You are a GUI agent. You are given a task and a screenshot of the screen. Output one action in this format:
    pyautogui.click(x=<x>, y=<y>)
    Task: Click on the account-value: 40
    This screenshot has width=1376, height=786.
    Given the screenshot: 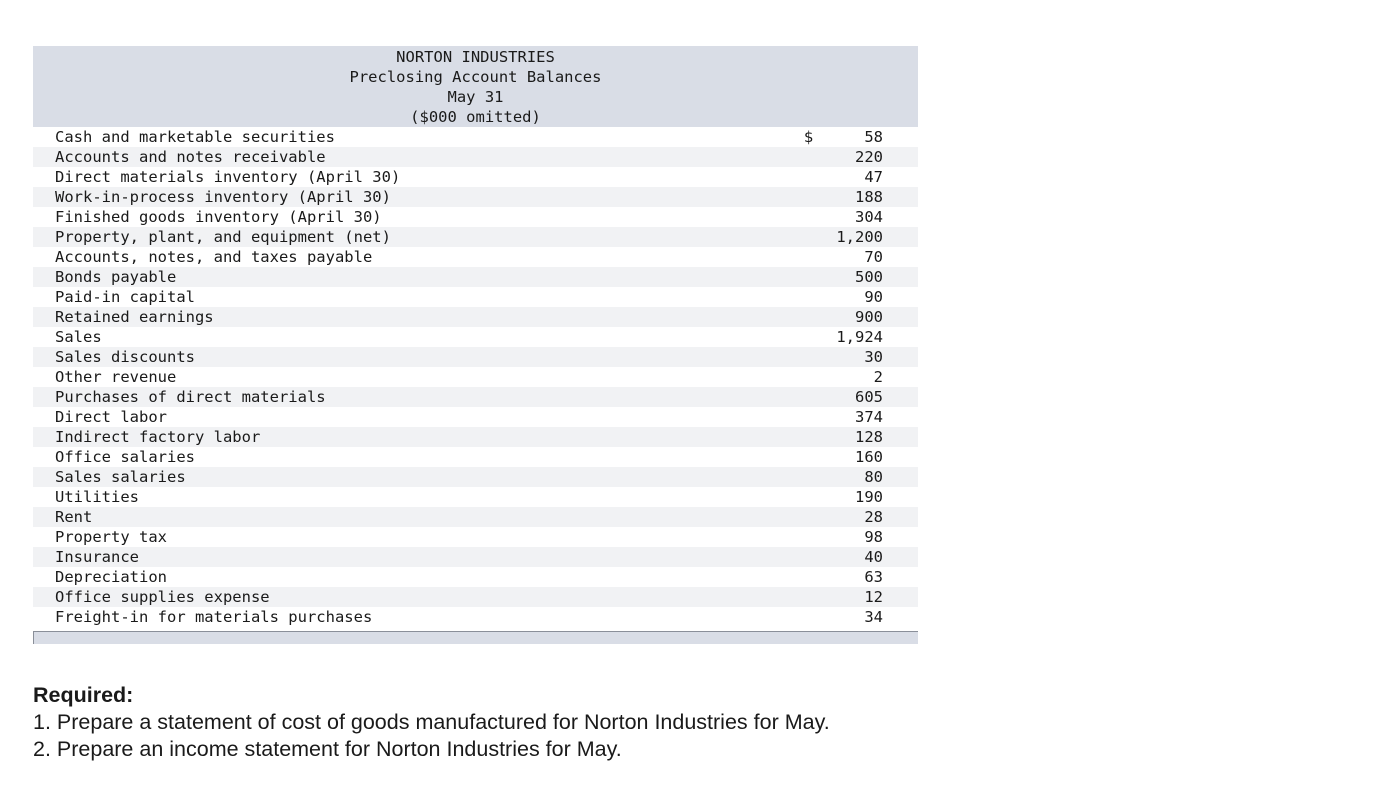 What is the action you would take?
    pyautogui.click(x=873, y=557)
    